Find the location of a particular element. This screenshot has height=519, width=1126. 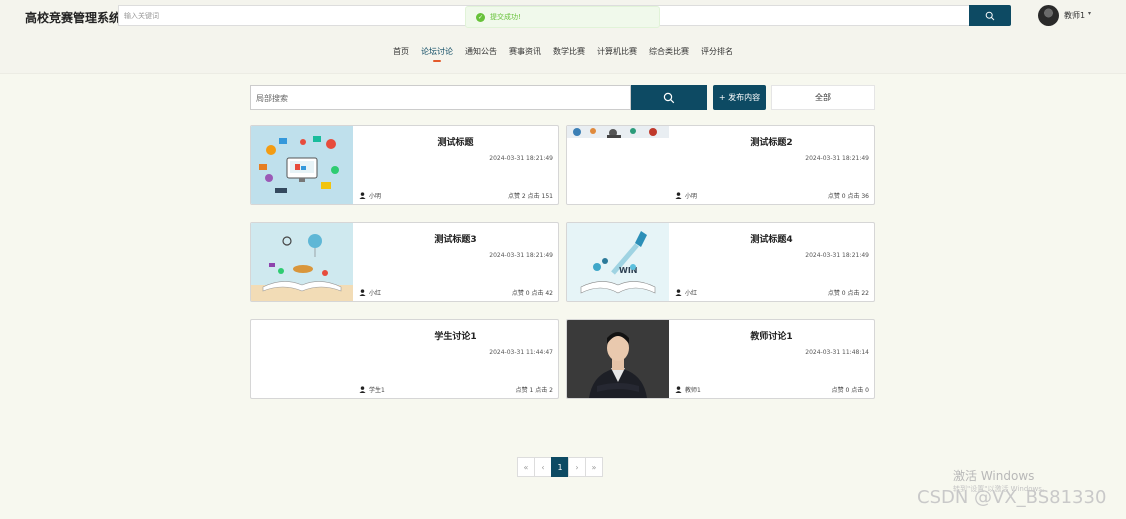

author-name: 教师1 is located at coordinates (693, 390).